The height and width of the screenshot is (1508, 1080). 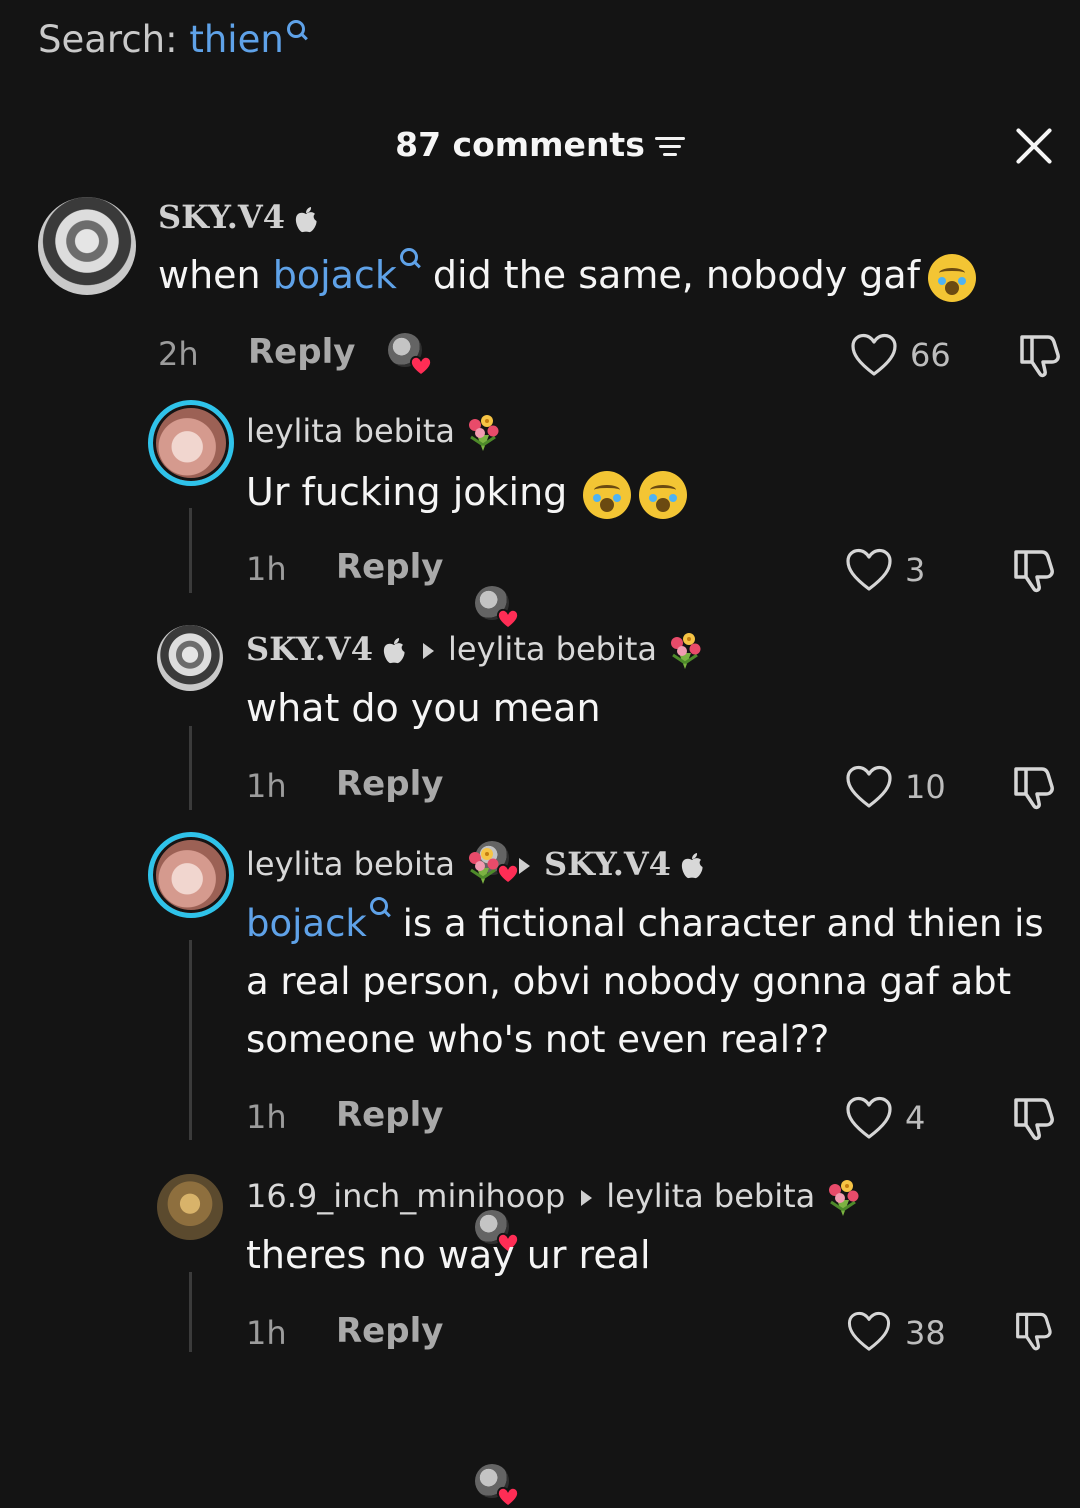 I want to click on comment-text: what do you mean, so click(x=423, y=708).